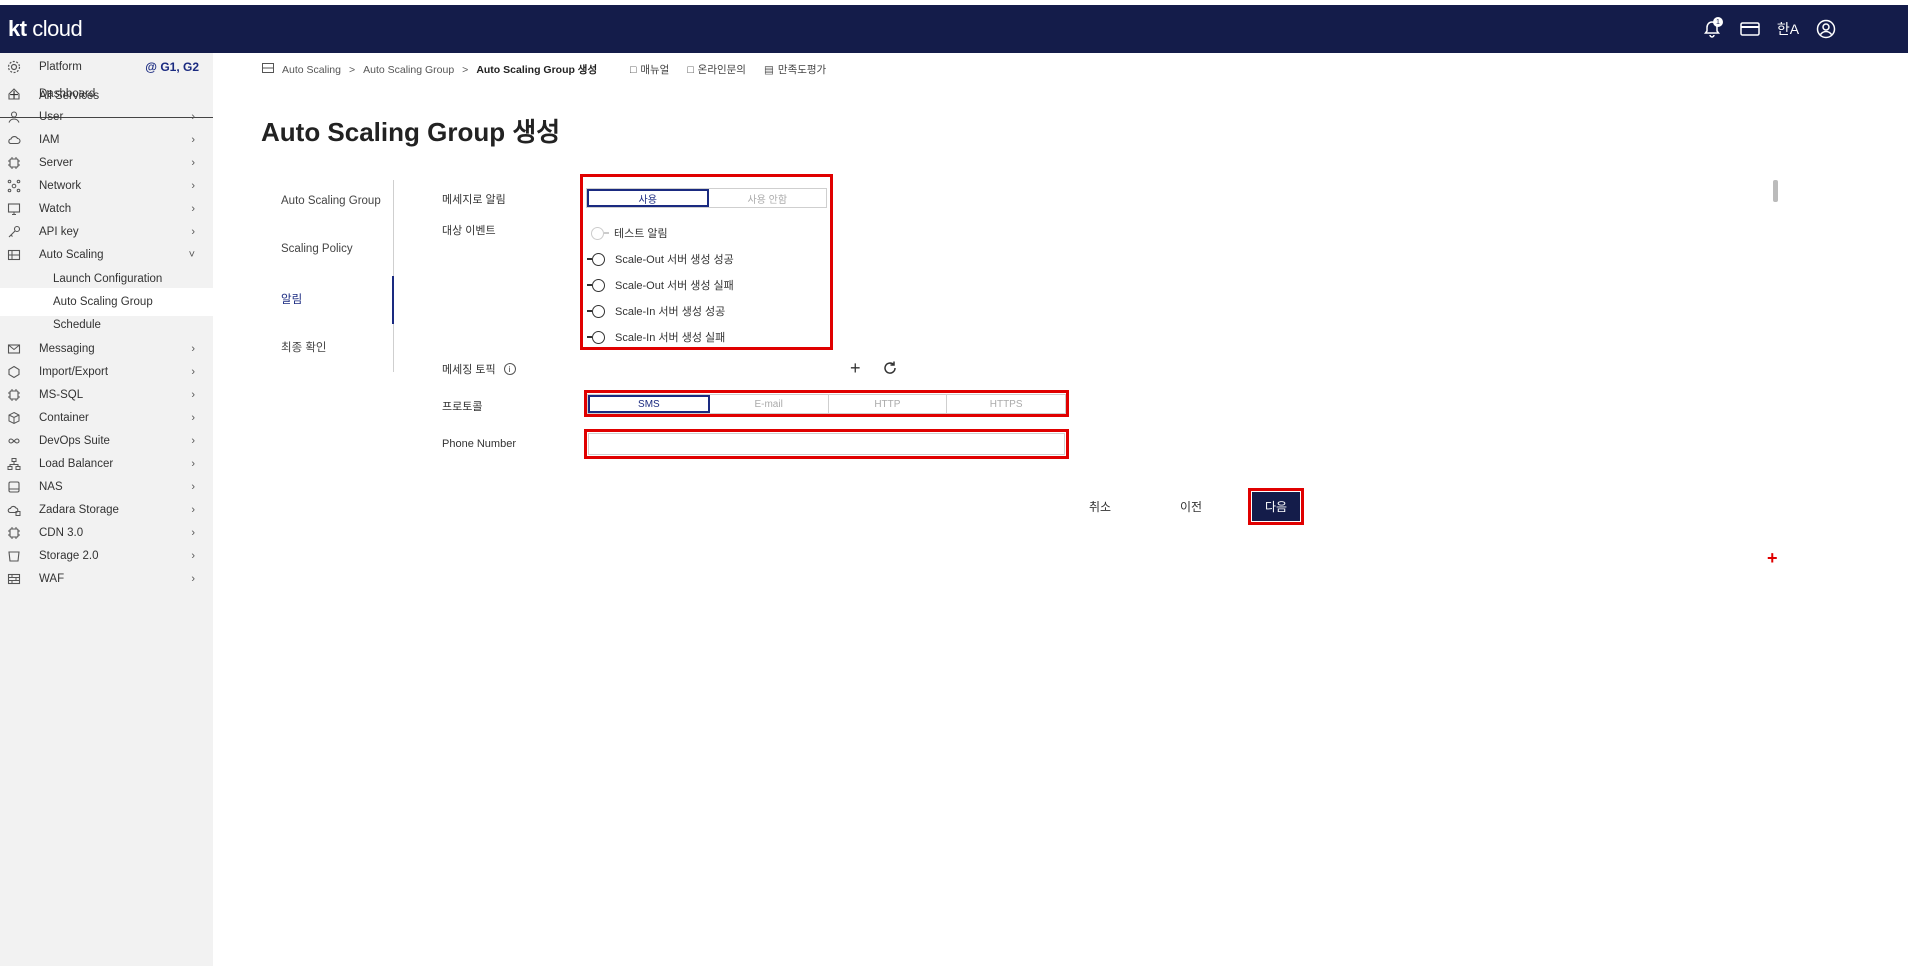  I want to click on chip-icon, so click(14, 395).